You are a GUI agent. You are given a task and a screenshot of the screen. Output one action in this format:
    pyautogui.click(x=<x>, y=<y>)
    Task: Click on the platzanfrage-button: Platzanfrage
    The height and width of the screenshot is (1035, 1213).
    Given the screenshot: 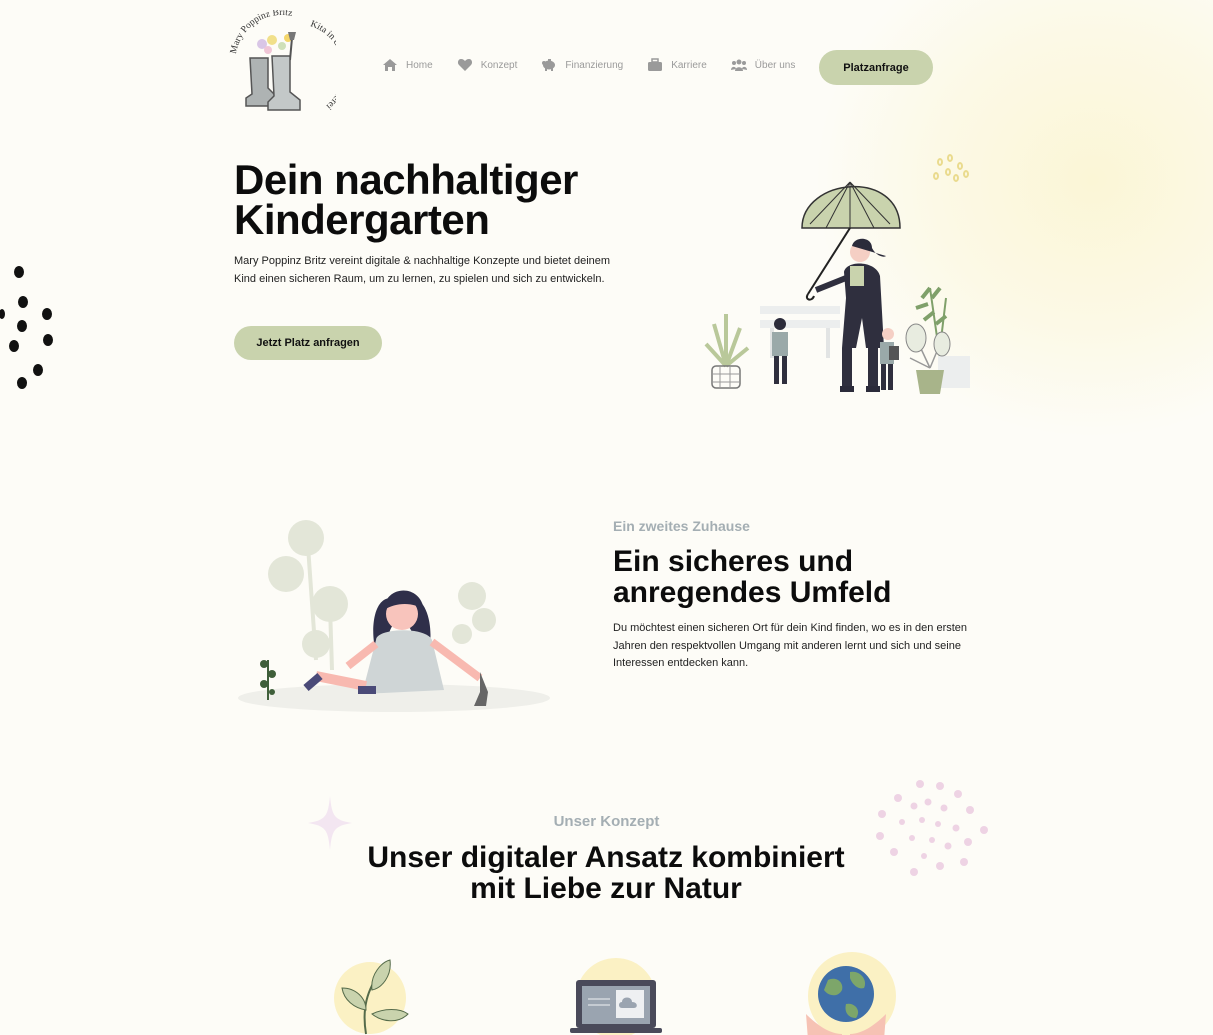 What is the action you would take?
    pyautogui.click(x=876, y=67)
    